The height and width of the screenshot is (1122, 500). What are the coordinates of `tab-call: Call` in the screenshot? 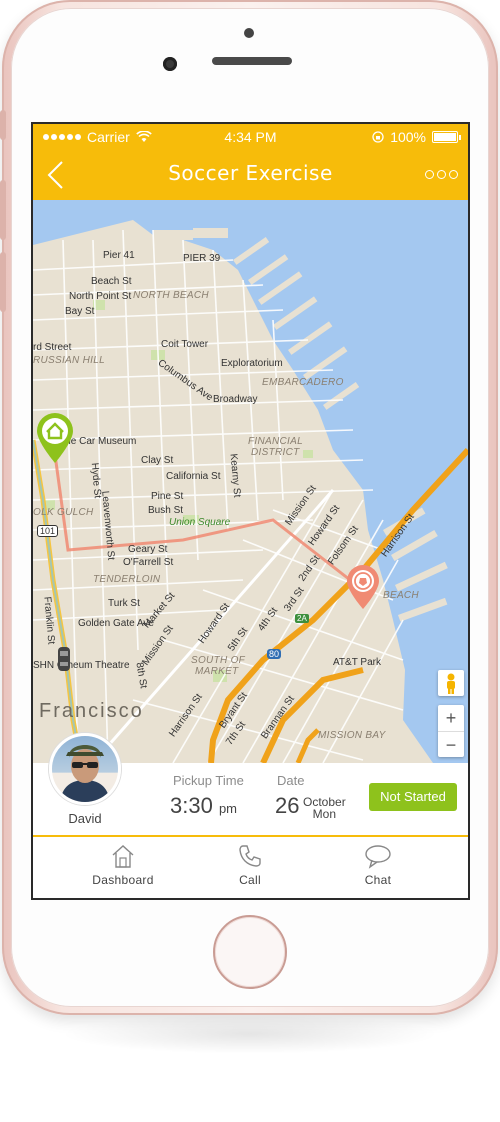 It's located at (250, 865).